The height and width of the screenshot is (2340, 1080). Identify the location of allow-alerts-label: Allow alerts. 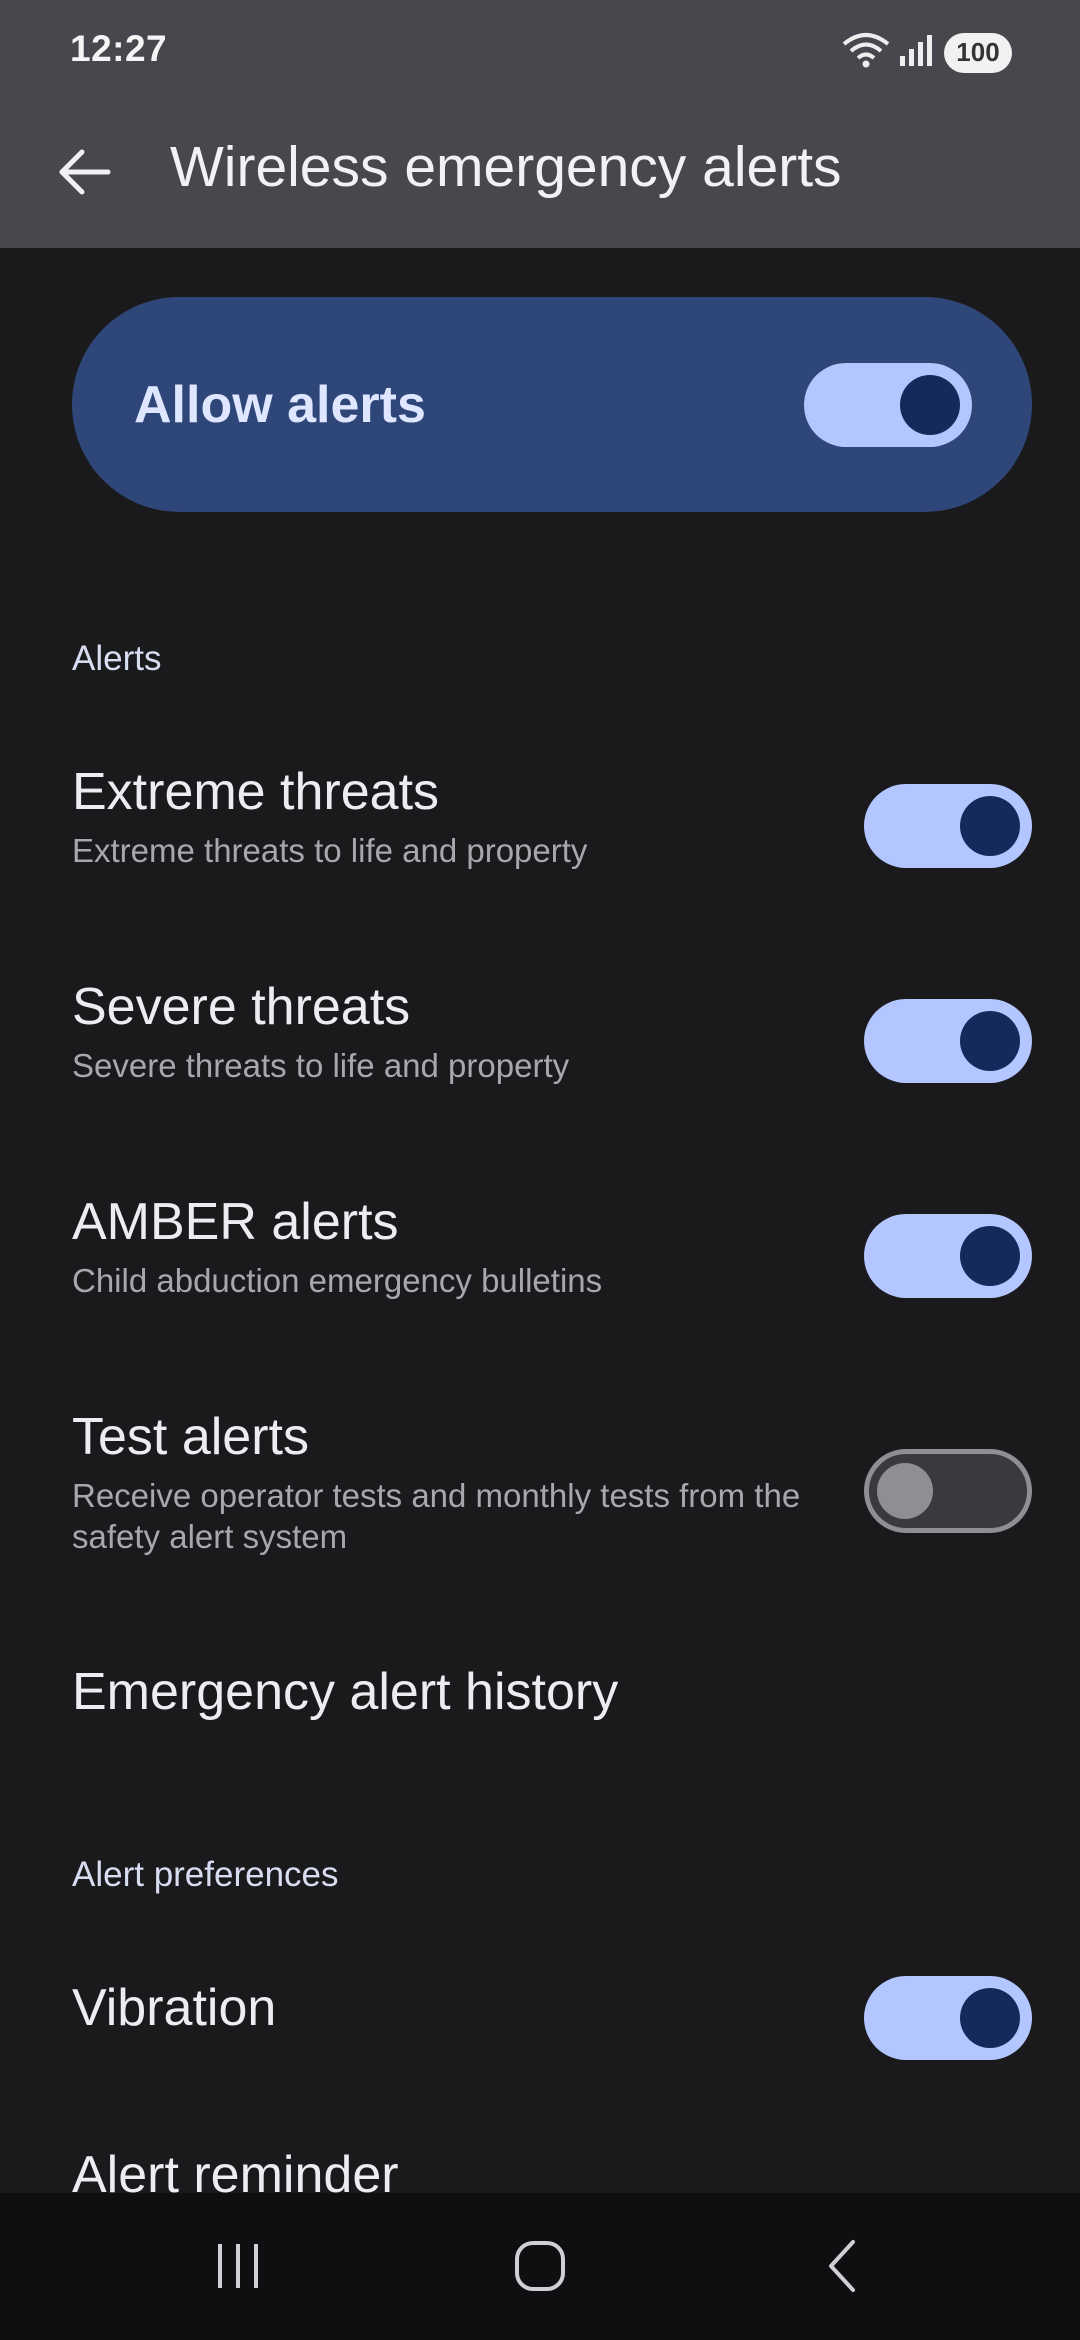
(280, 405).